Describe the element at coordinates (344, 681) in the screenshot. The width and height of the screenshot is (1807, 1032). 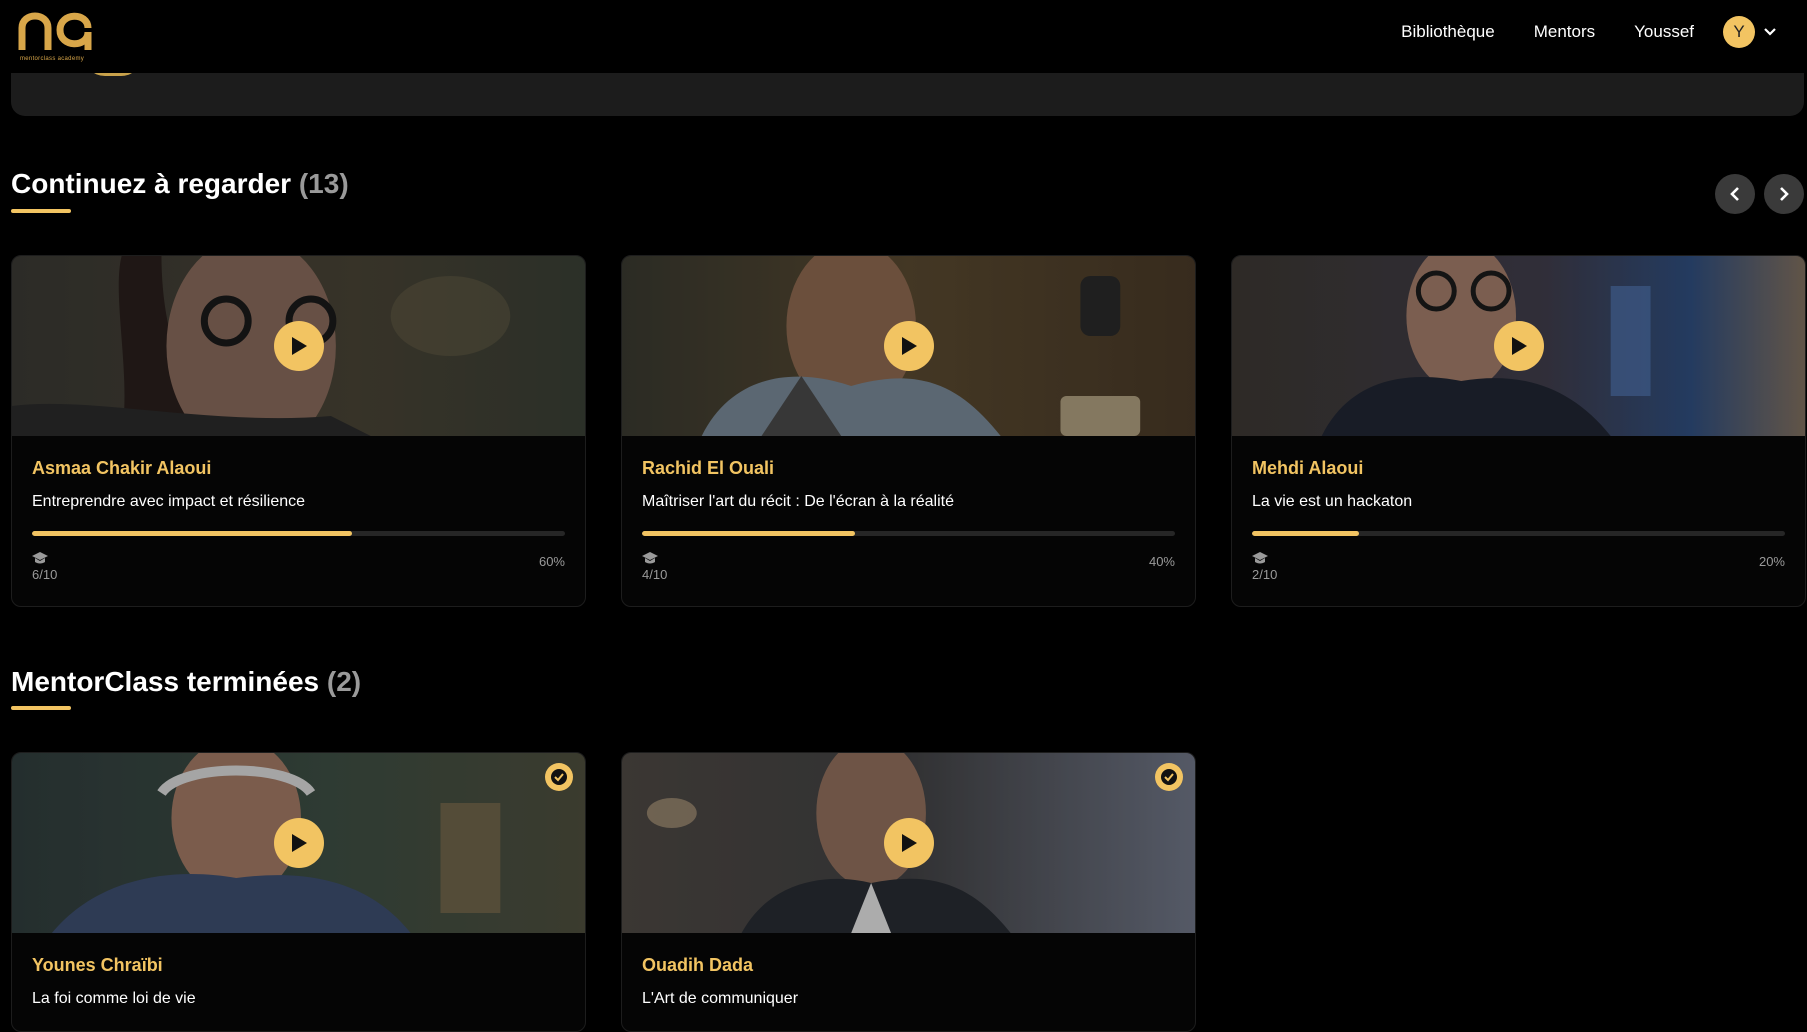
I see `section-count: (2)` at that location.